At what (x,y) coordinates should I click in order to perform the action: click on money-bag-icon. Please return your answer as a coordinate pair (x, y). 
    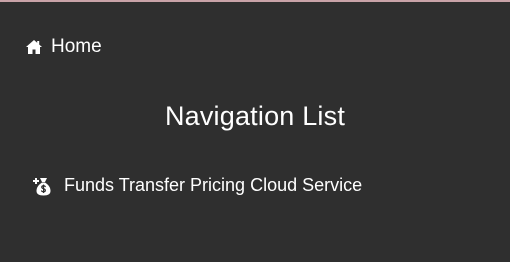
    Looking at the image, I should click on (42, 186).